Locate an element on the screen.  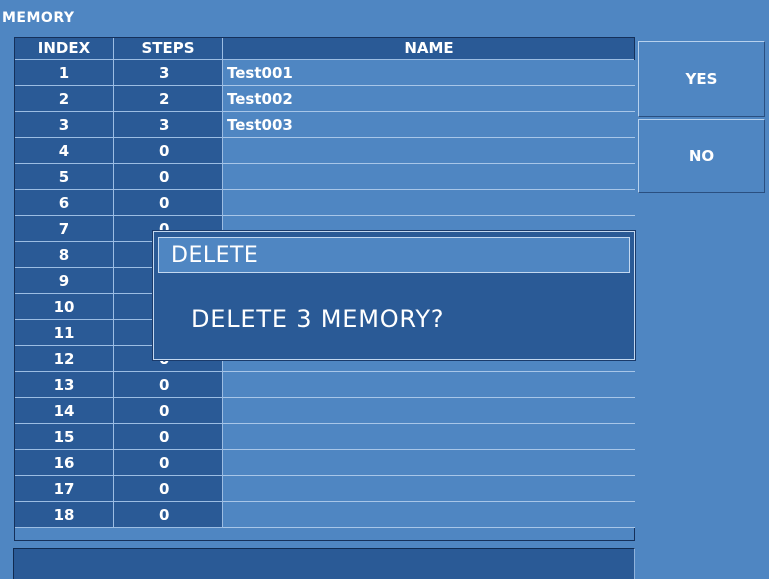
row-index-cell: 9 is located at coordinates (64, 281).